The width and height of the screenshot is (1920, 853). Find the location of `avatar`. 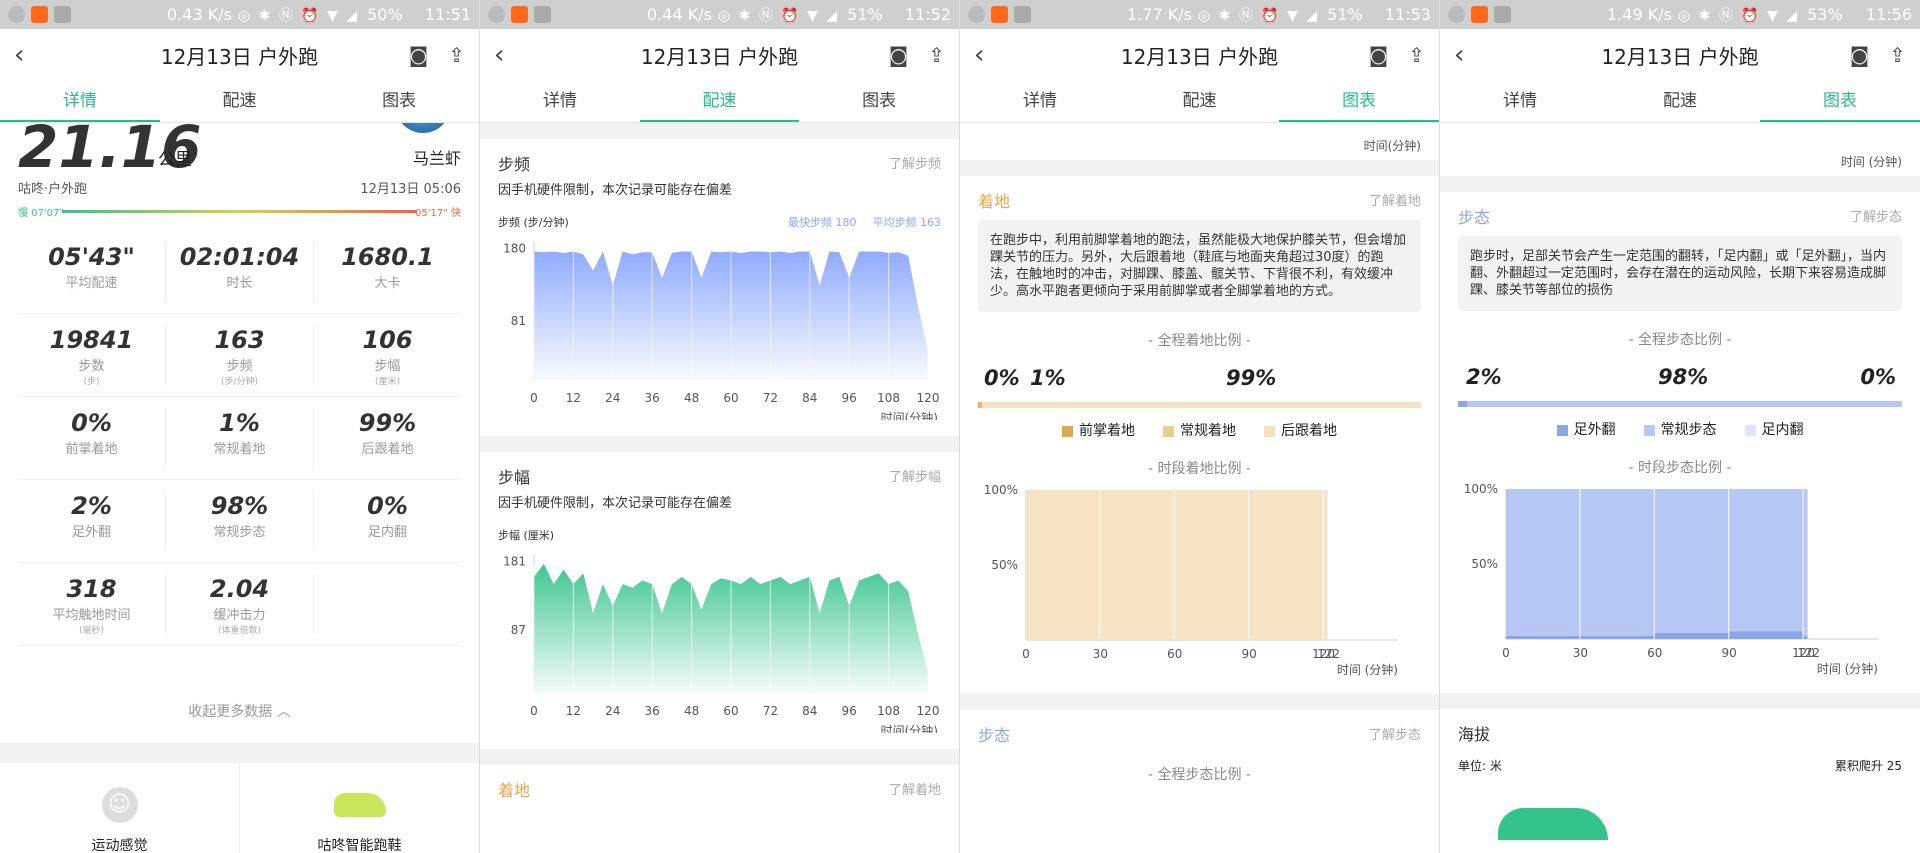

avatar is located at coordinates (423, 128).